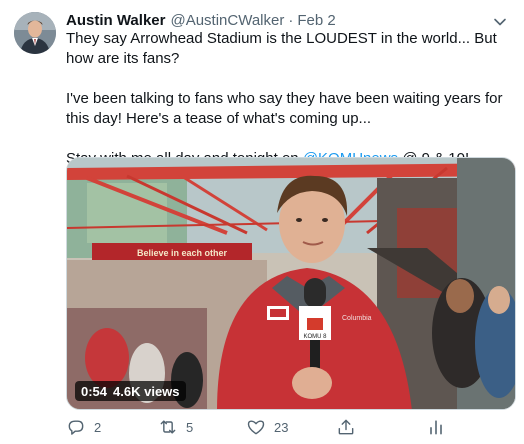 This screenshot has width=524, height=444. I want to click on retweet-count: 5, so click(190, 427).